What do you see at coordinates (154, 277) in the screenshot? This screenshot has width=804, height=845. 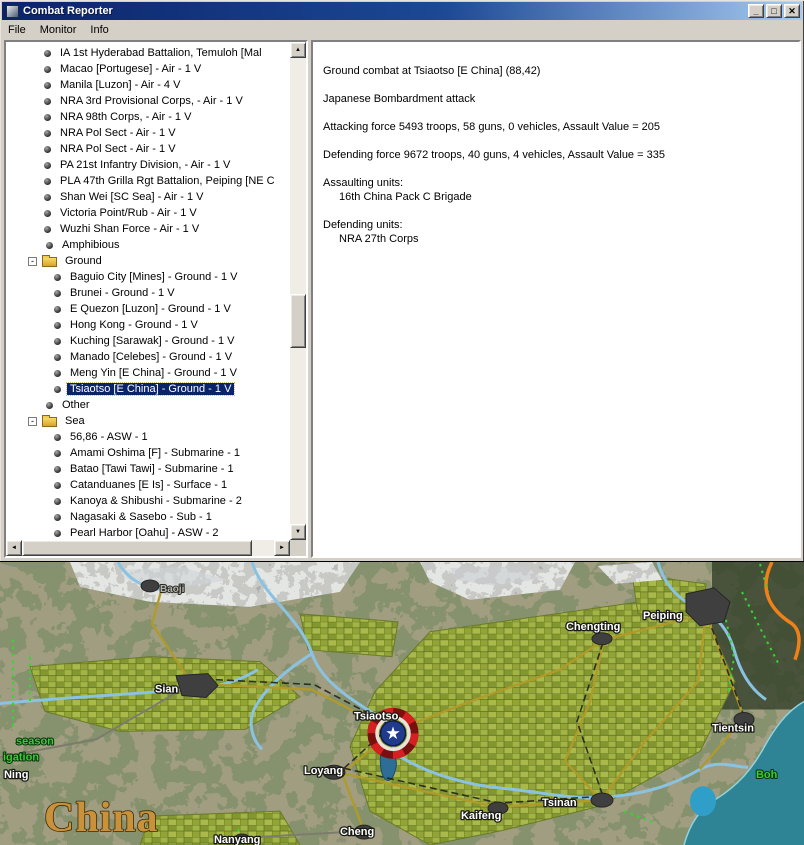 I see `tree-item-label: Baguio City [Mines] - Ground - 1 V` at bounding box center [154, 277].